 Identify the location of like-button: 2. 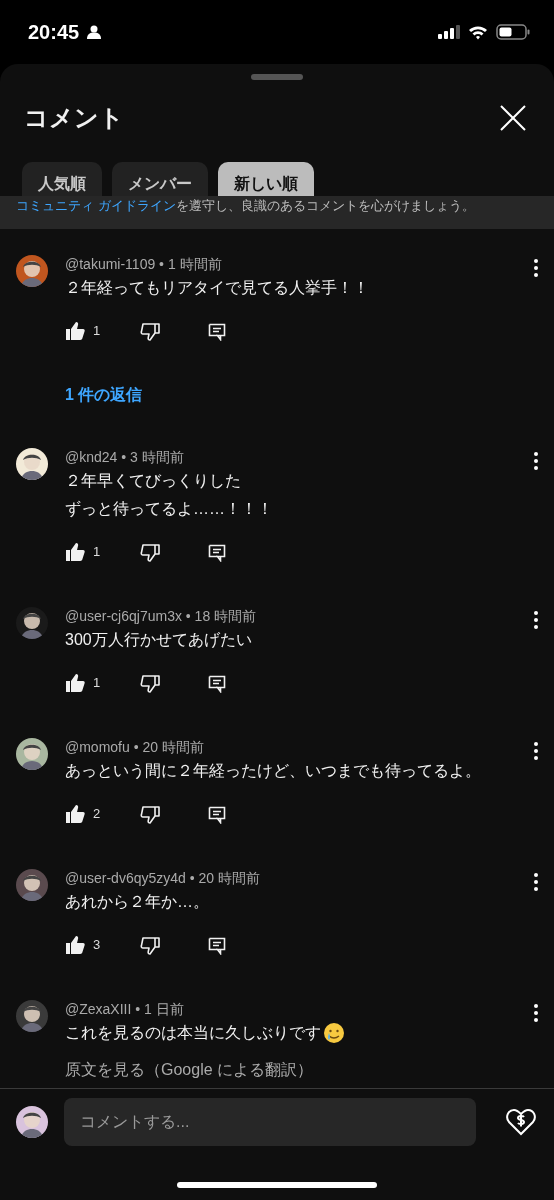
(99, 814).